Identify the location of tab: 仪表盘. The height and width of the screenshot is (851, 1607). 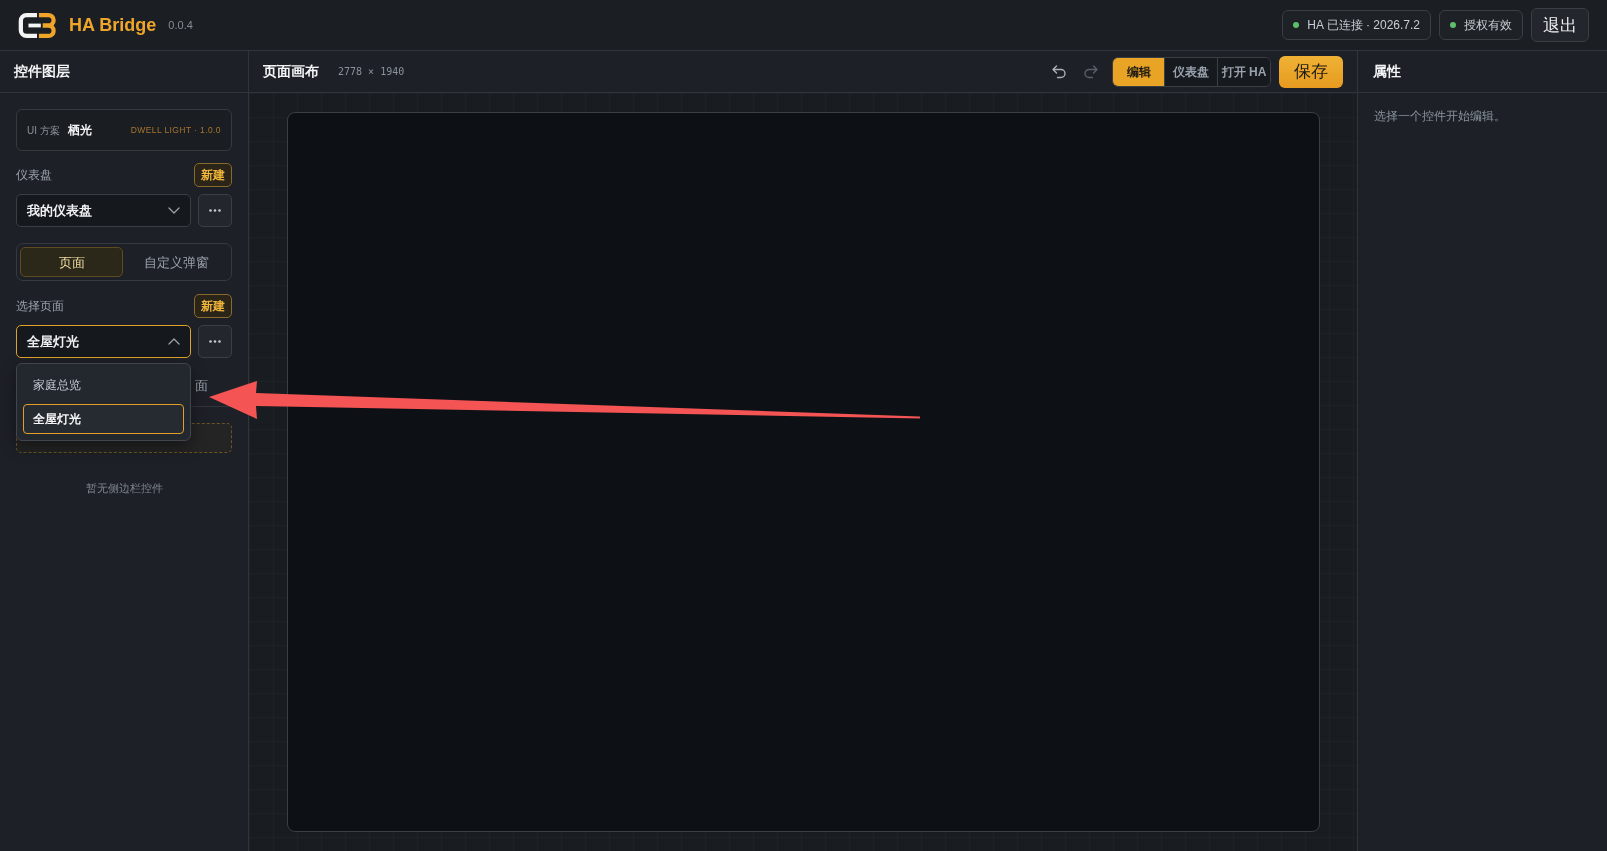
(1190, 71).